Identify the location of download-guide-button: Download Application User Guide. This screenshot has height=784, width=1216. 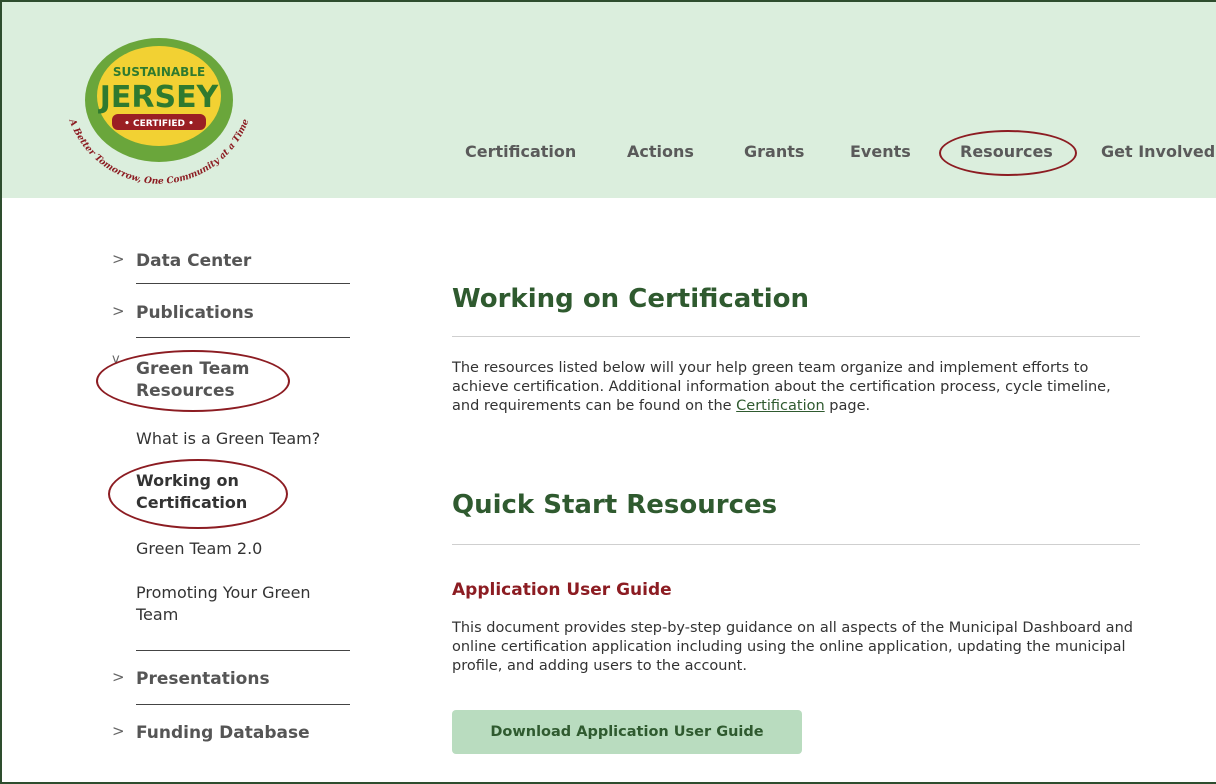
(627, 732).